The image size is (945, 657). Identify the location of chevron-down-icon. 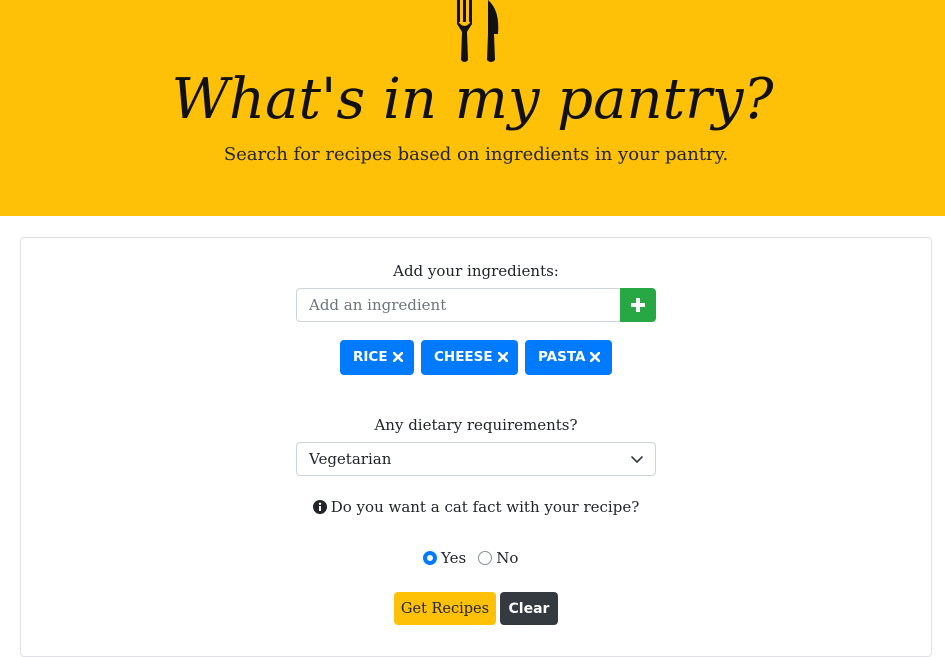
(637, 459).